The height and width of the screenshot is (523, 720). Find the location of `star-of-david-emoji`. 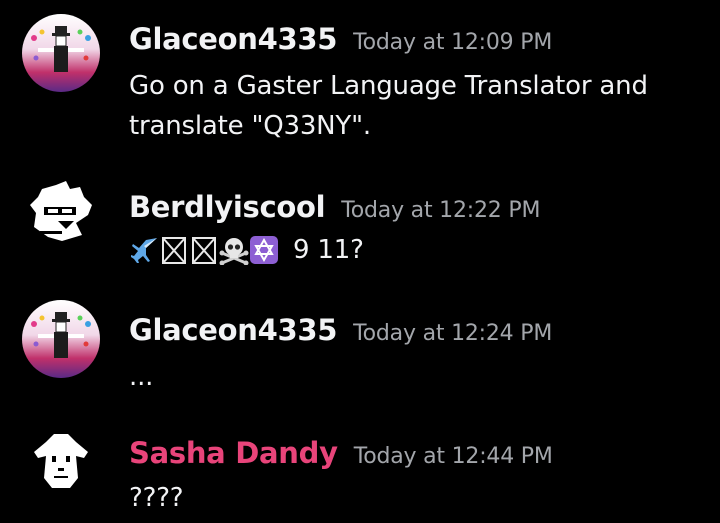

star-of-david-emoji is located at coordinates (264, 250).